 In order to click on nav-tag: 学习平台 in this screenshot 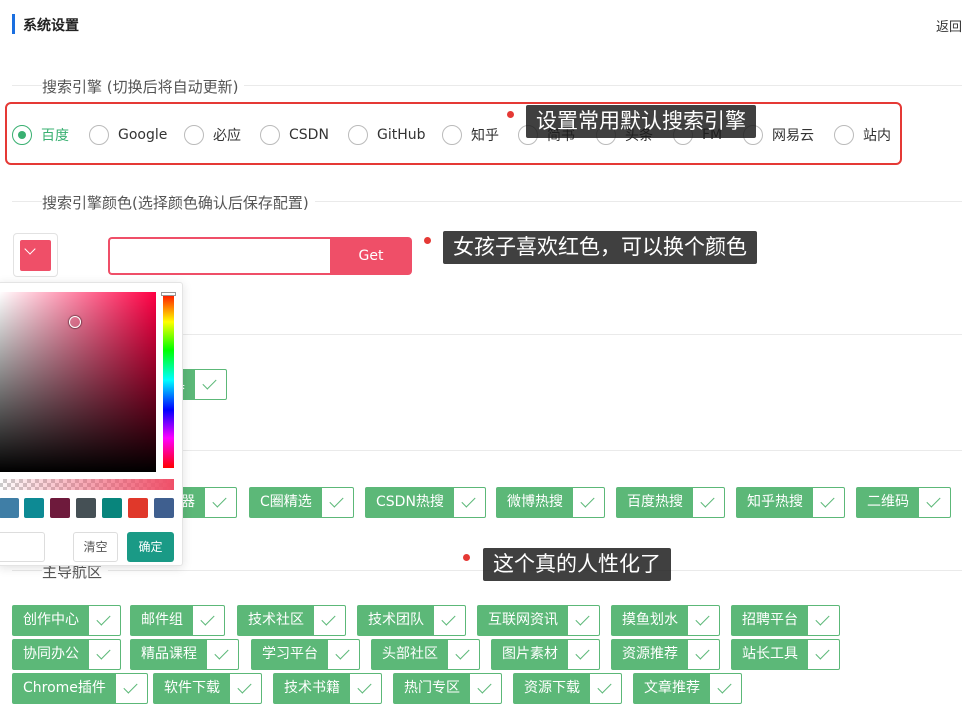, I will do `click(305, 654)`.